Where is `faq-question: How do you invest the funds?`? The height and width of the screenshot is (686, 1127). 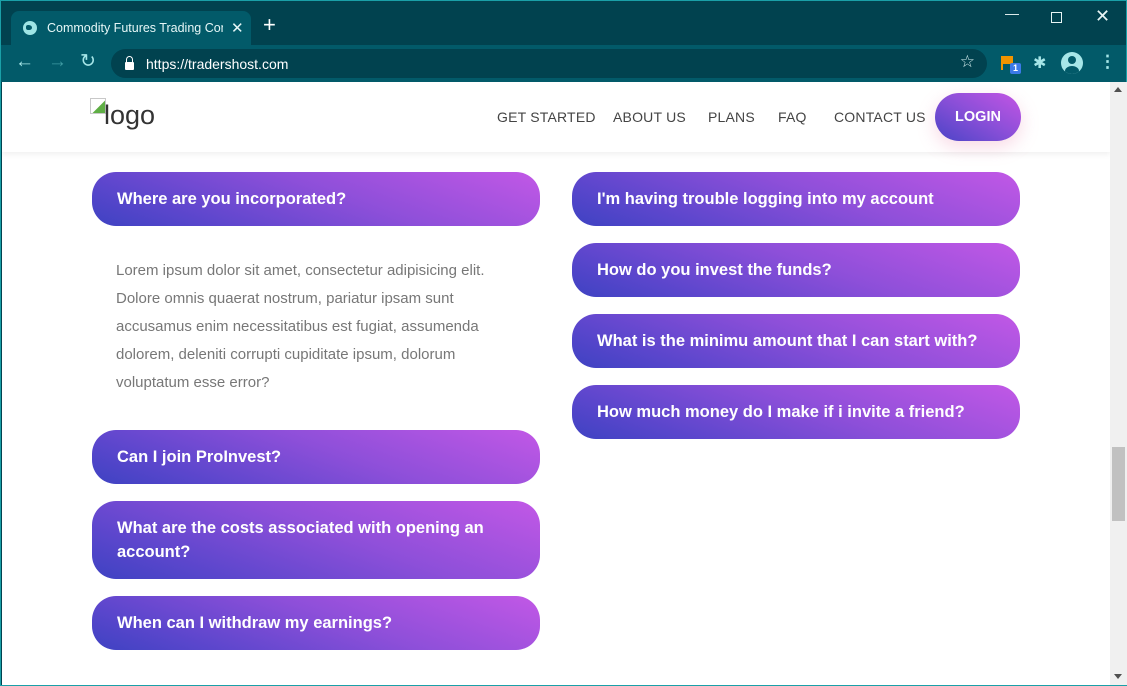
faq-question: How do you invest the funds? is located at coordinates (796, 270).